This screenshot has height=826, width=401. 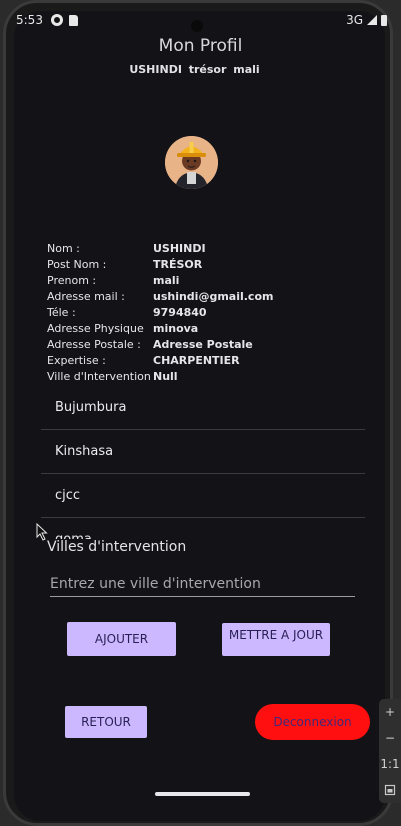 What do you see at coordinates (203, 452) in the screenshot?
I see `city-list-item: Kinshasa` at bounding box center [203, 452].